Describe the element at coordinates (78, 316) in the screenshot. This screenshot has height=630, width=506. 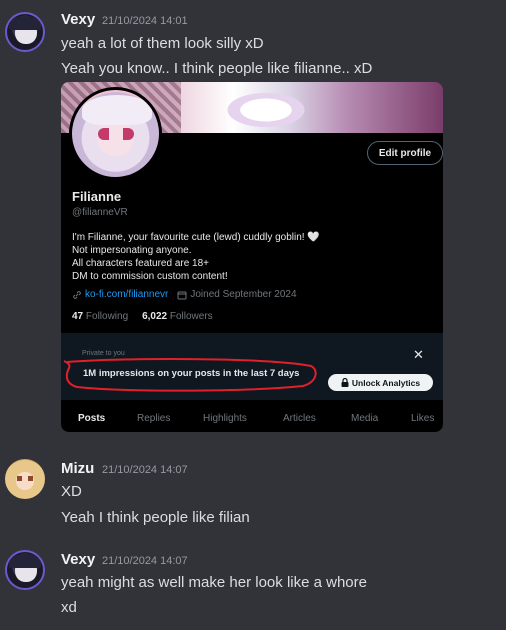
I see `following-count: 47` at that location.